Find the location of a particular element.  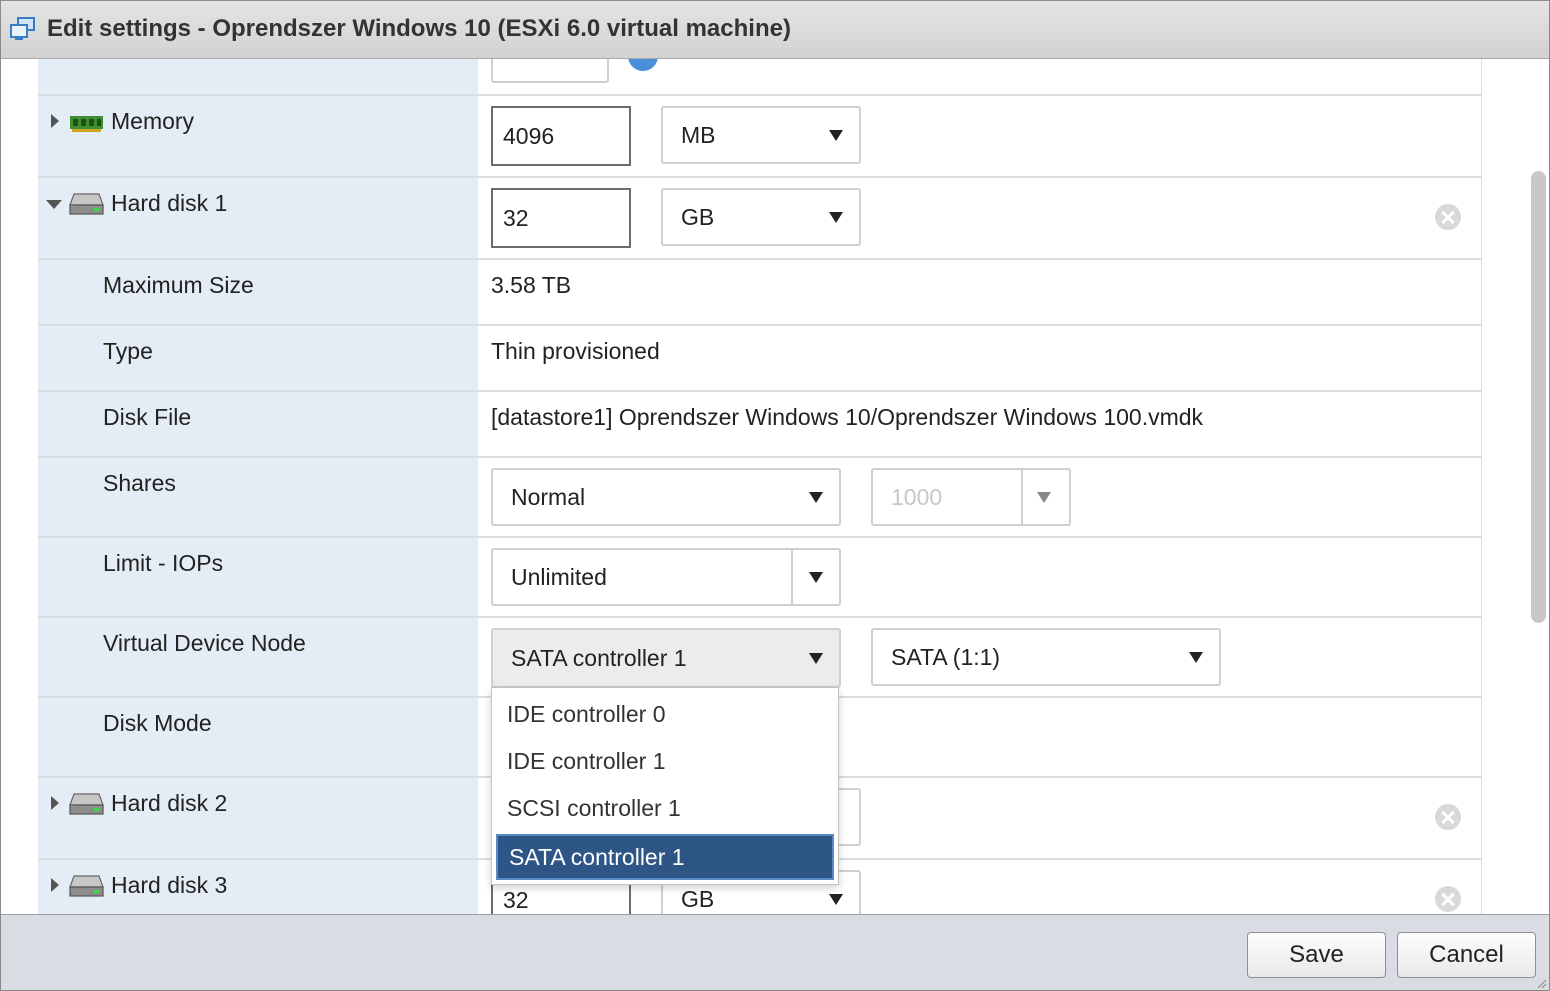

cut-off-input is located at coordinates (550, 71).